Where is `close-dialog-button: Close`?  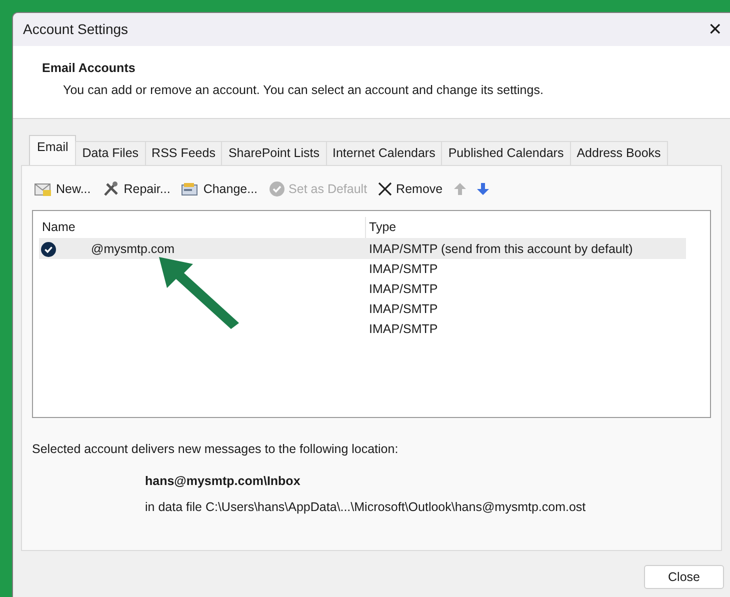 close-dialog-button: Close is located at coordinates (684, 577).